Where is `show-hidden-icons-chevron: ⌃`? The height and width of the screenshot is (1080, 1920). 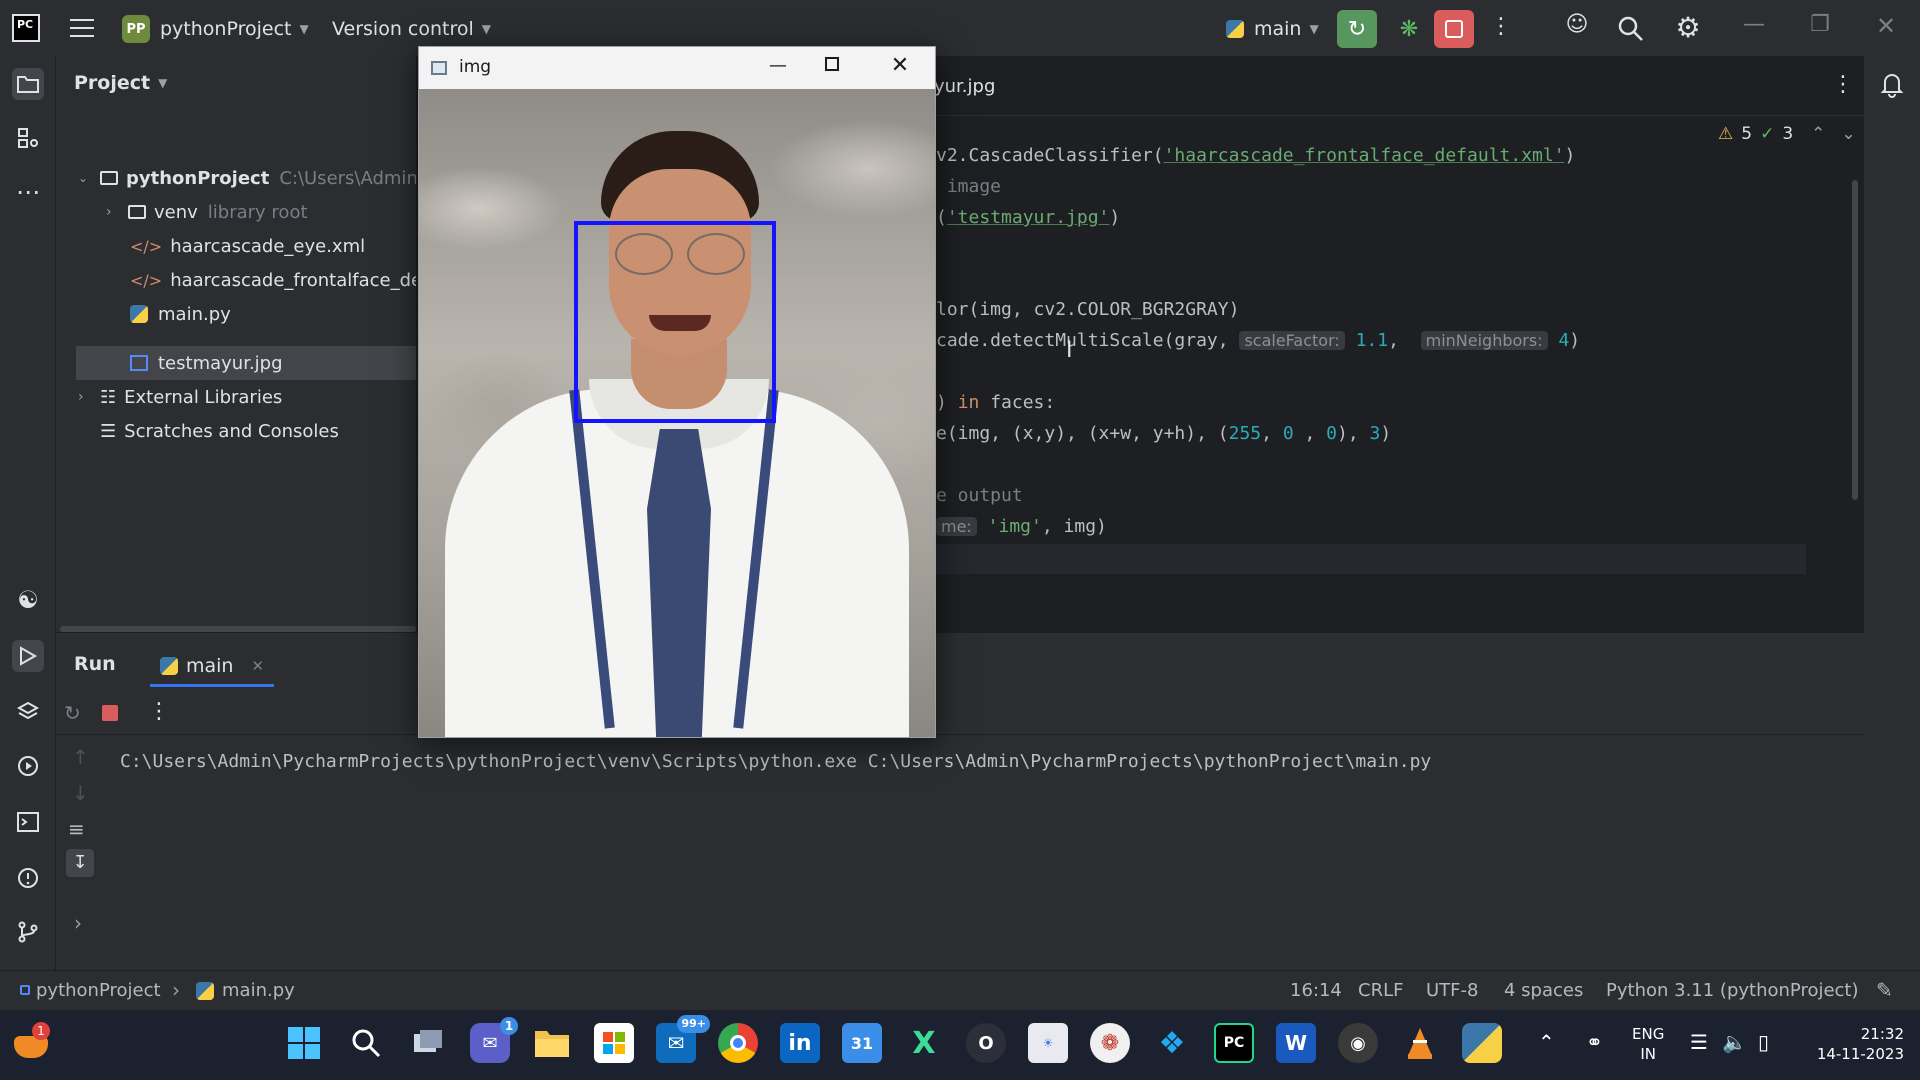
show-hidden-icons-chevron: ⌃ is located at coordinates (1546, 1042).